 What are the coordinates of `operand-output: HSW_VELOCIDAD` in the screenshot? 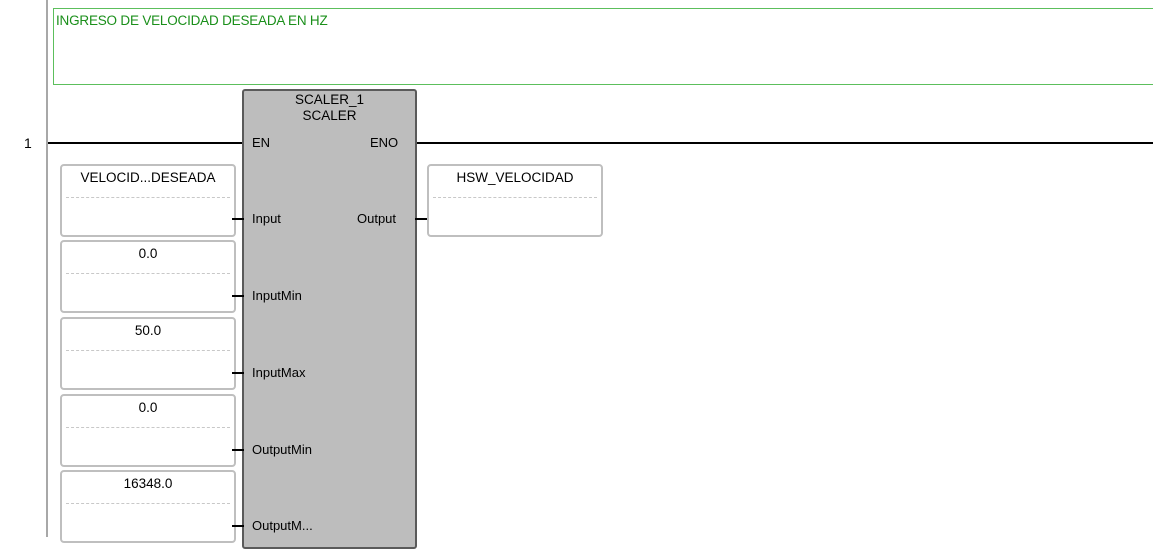 It's located at (515, 200).